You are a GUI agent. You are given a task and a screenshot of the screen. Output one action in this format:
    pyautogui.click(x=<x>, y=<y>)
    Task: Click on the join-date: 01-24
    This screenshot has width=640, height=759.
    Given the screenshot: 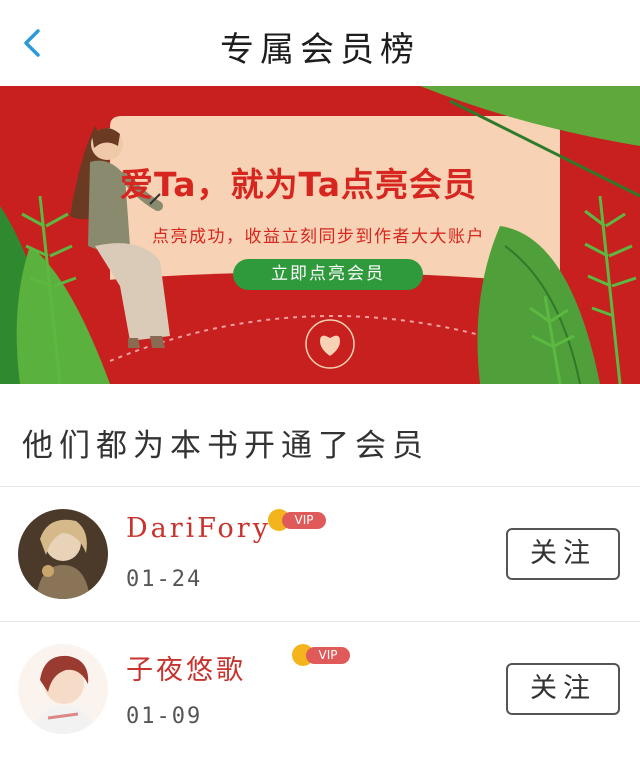 What is the action you would take?
    pyautogui.click(x=164, y=579)
    